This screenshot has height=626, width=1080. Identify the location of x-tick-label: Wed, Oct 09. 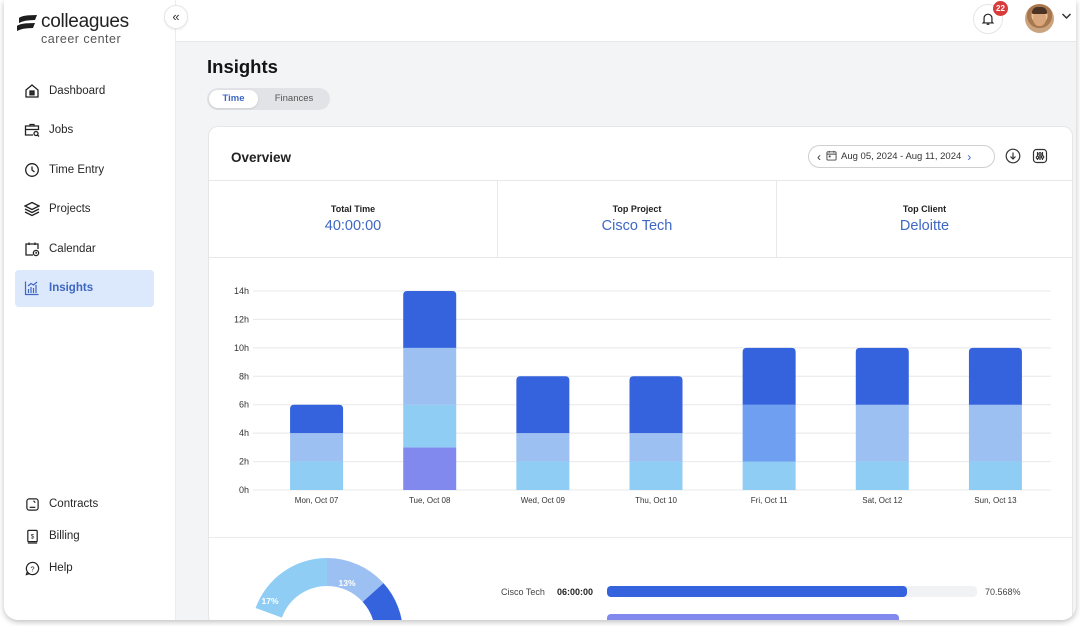
(543, 500).